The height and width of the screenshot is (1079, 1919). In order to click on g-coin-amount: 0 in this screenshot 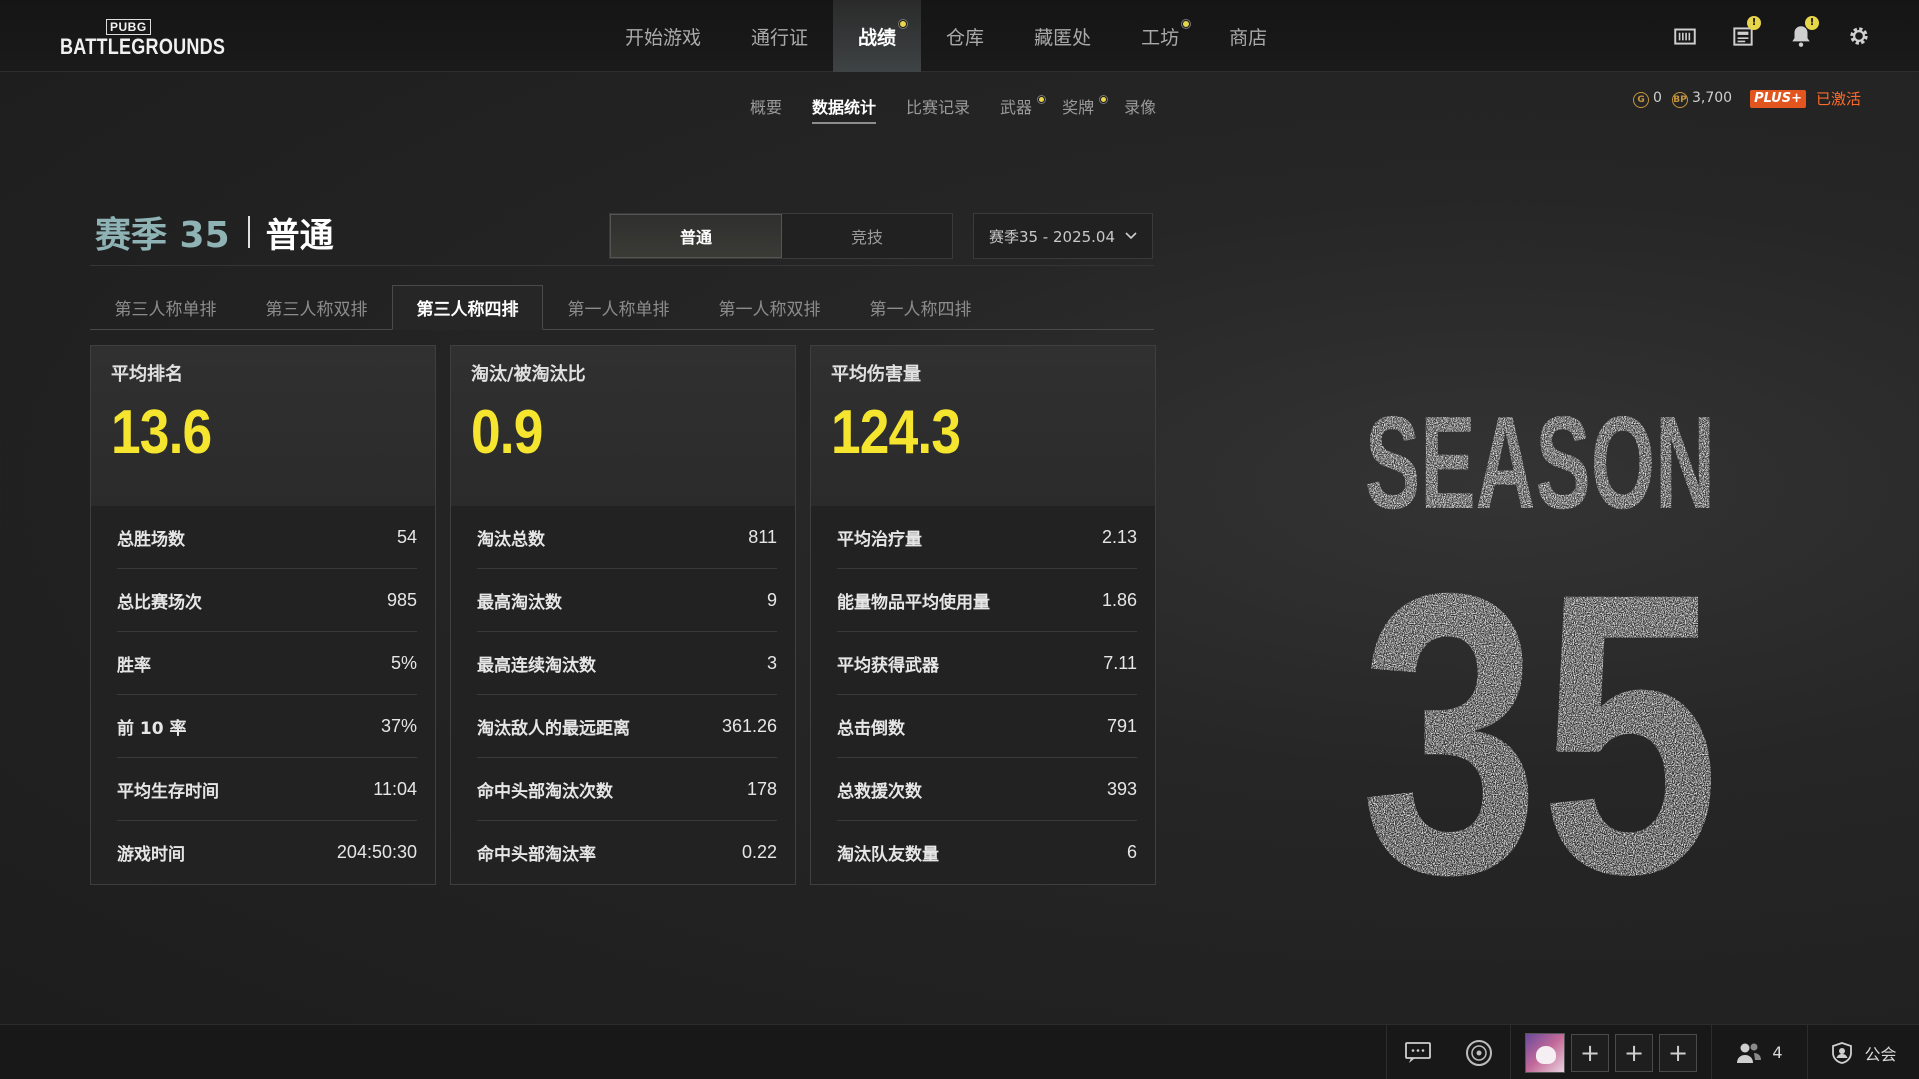, I will do `click(1657, 97)`.